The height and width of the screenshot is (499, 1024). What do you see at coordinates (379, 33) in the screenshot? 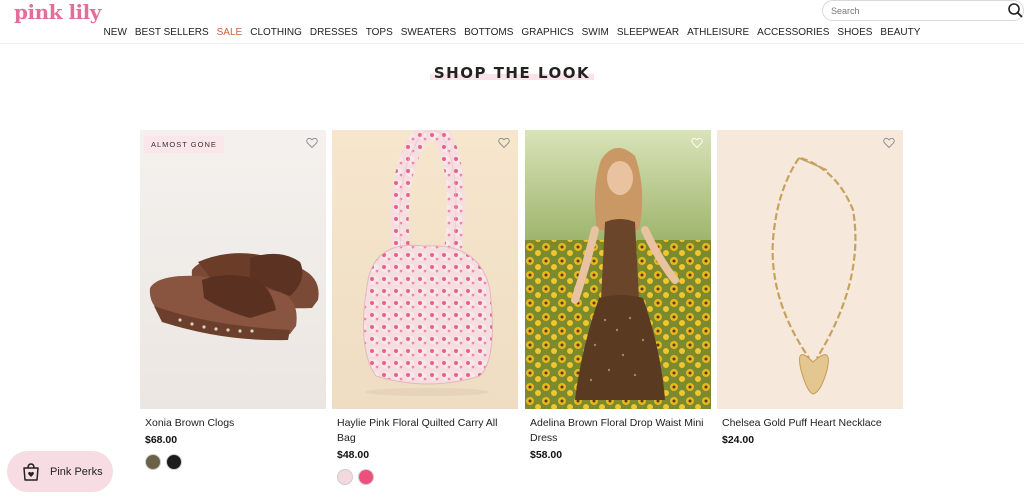
I see `nav-item-tops: TOPS` at bounding box center [379, 33].